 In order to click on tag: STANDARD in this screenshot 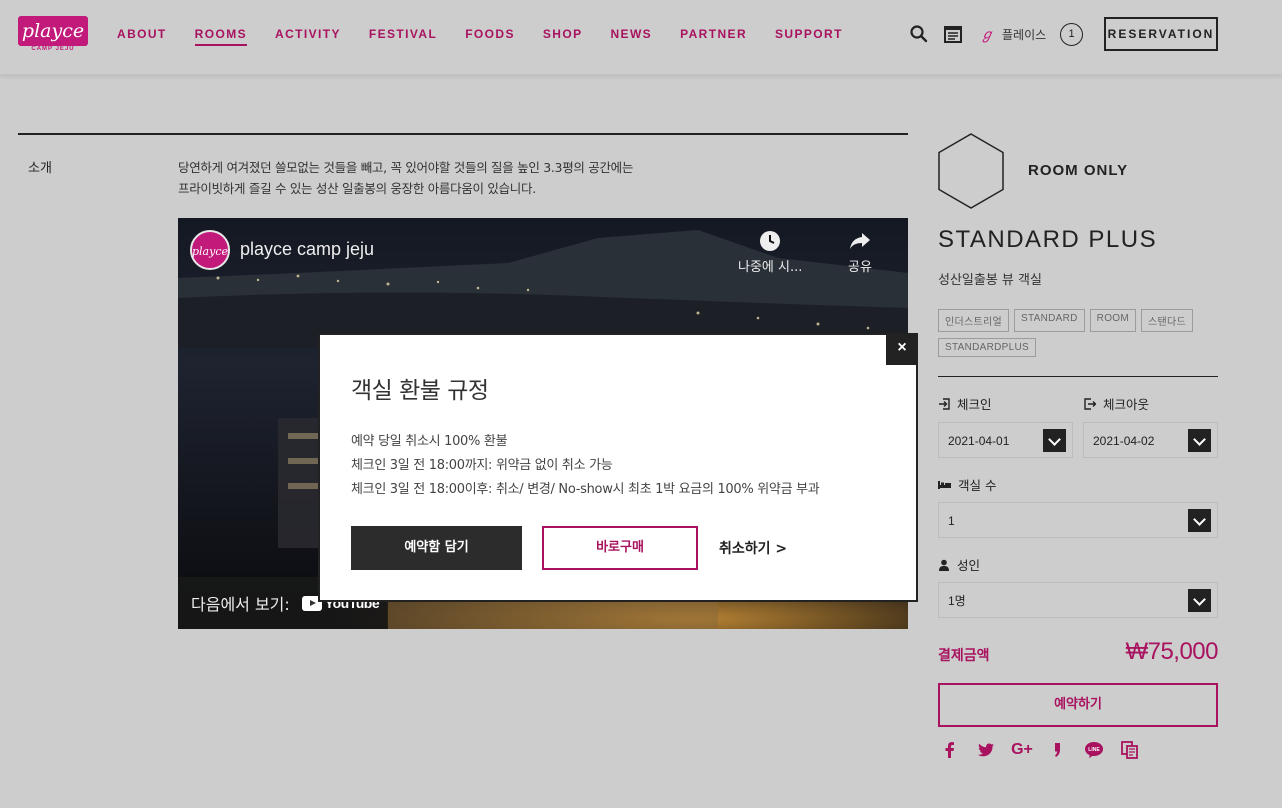, I will do `click(1049, 320)`.